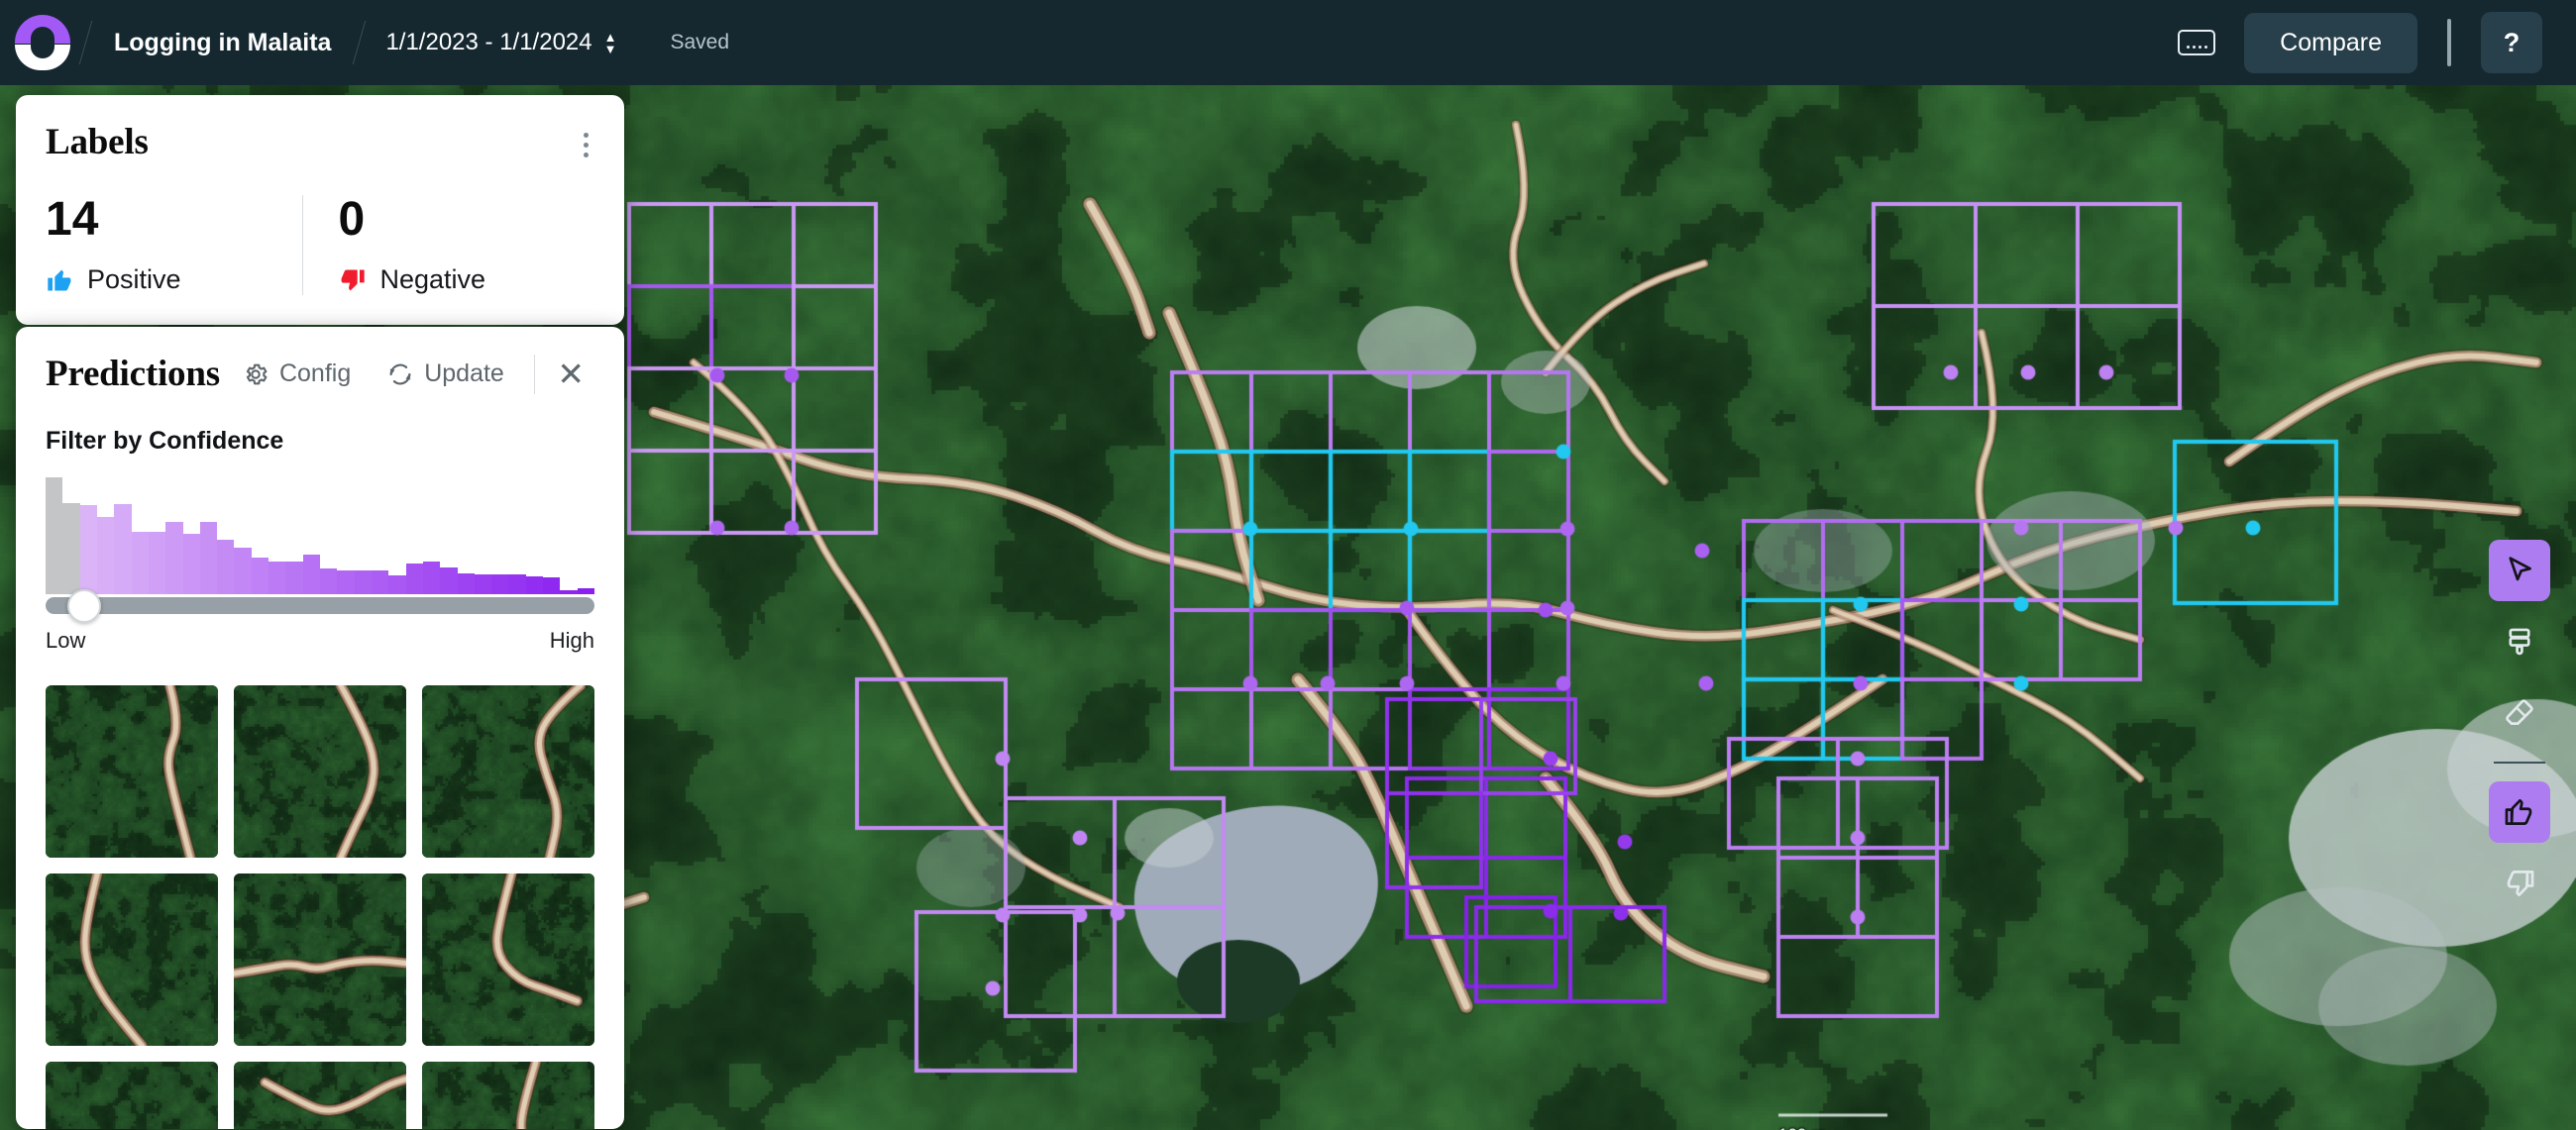  Describe the element at coordinates (700, 42) in the screenshot. I see `save-status: Saved` at that location.